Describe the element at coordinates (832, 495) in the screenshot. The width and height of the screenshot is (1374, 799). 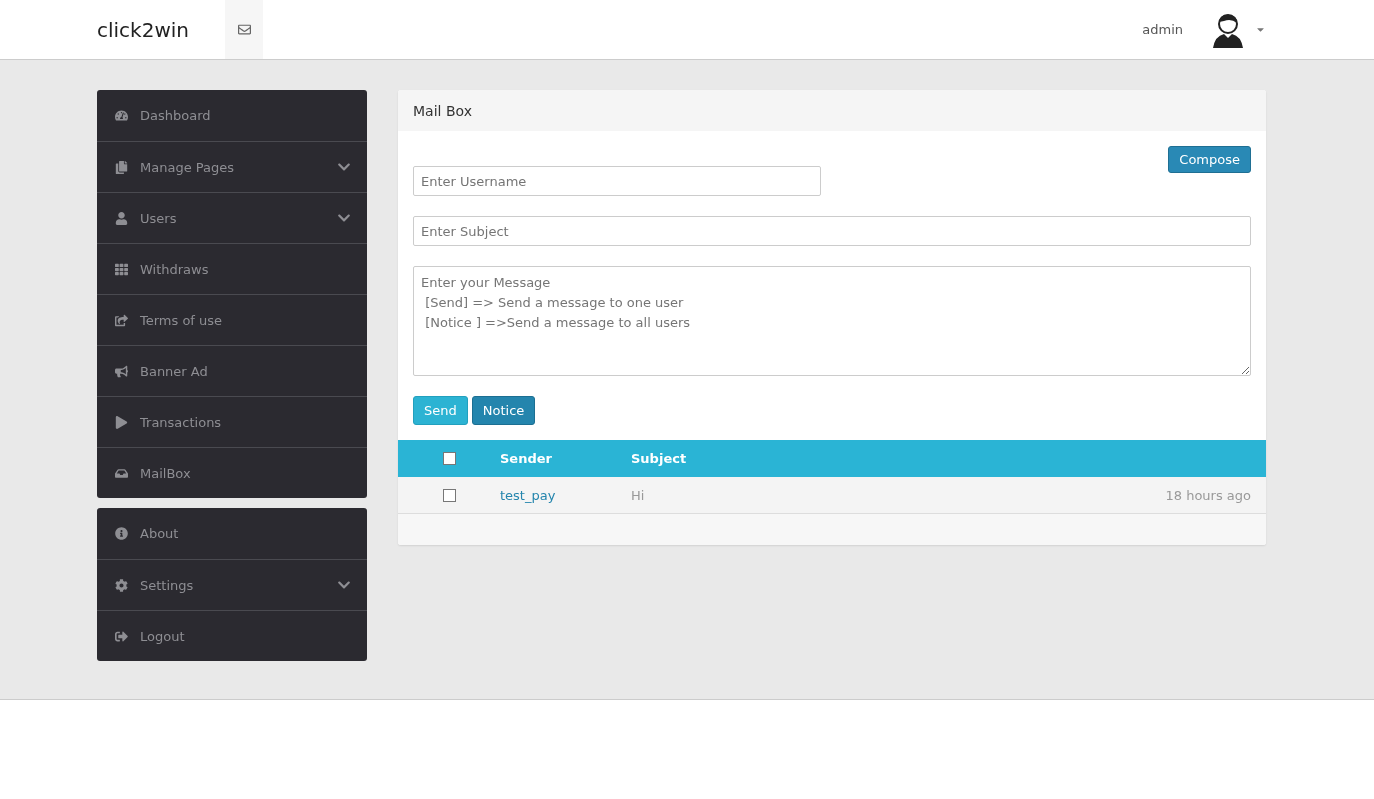
I see `table-row: test_pay Hi 18 hours ago` at that location.